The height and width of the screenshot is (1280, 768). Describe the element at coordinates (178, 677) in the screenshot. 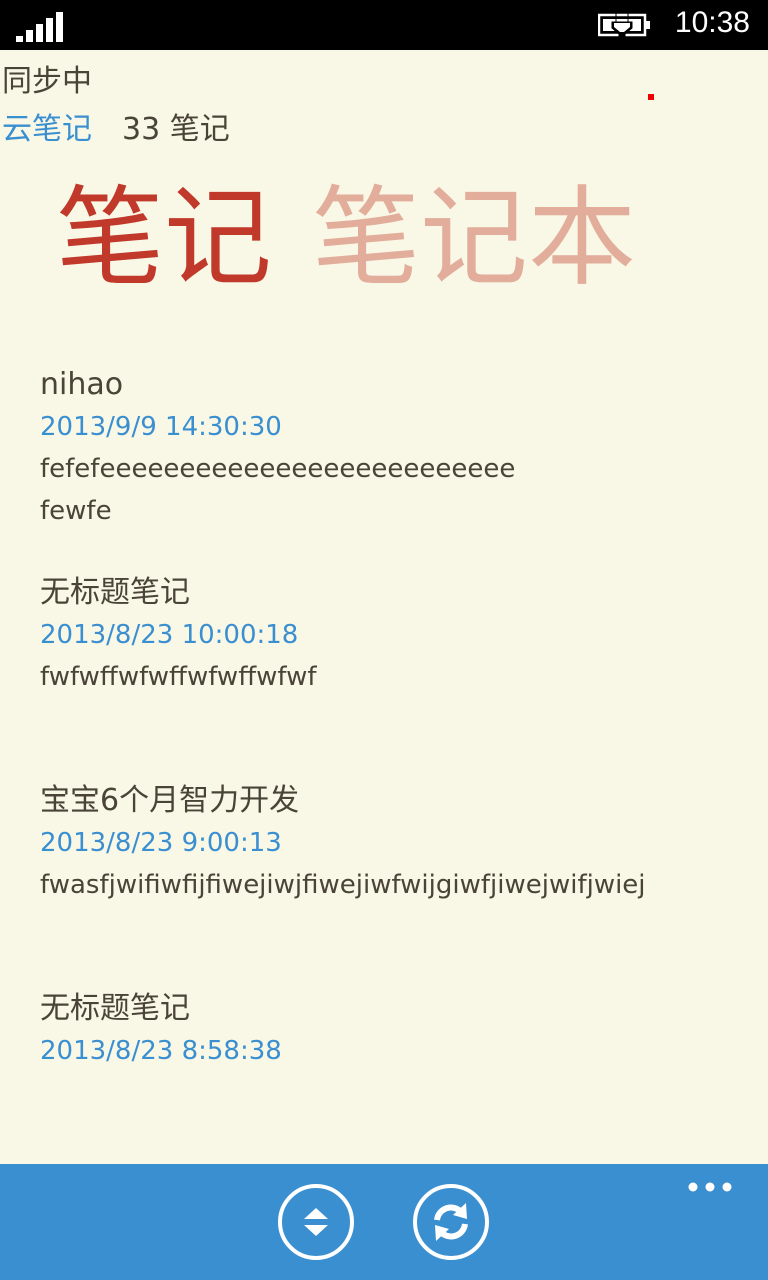

I see `note-preview: fwfwffwfwffwfwffwfwf` at that location.